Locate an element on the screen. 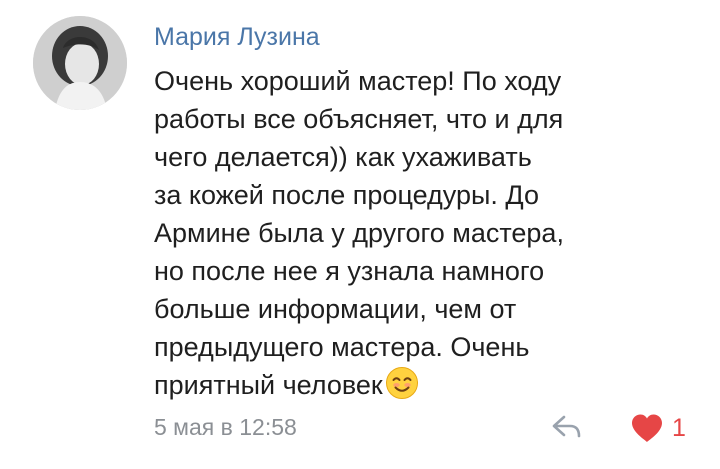 Image resolution: width=720 pixels, height=469 pixels. like-button: 1 is located at coordinates (658, 428).